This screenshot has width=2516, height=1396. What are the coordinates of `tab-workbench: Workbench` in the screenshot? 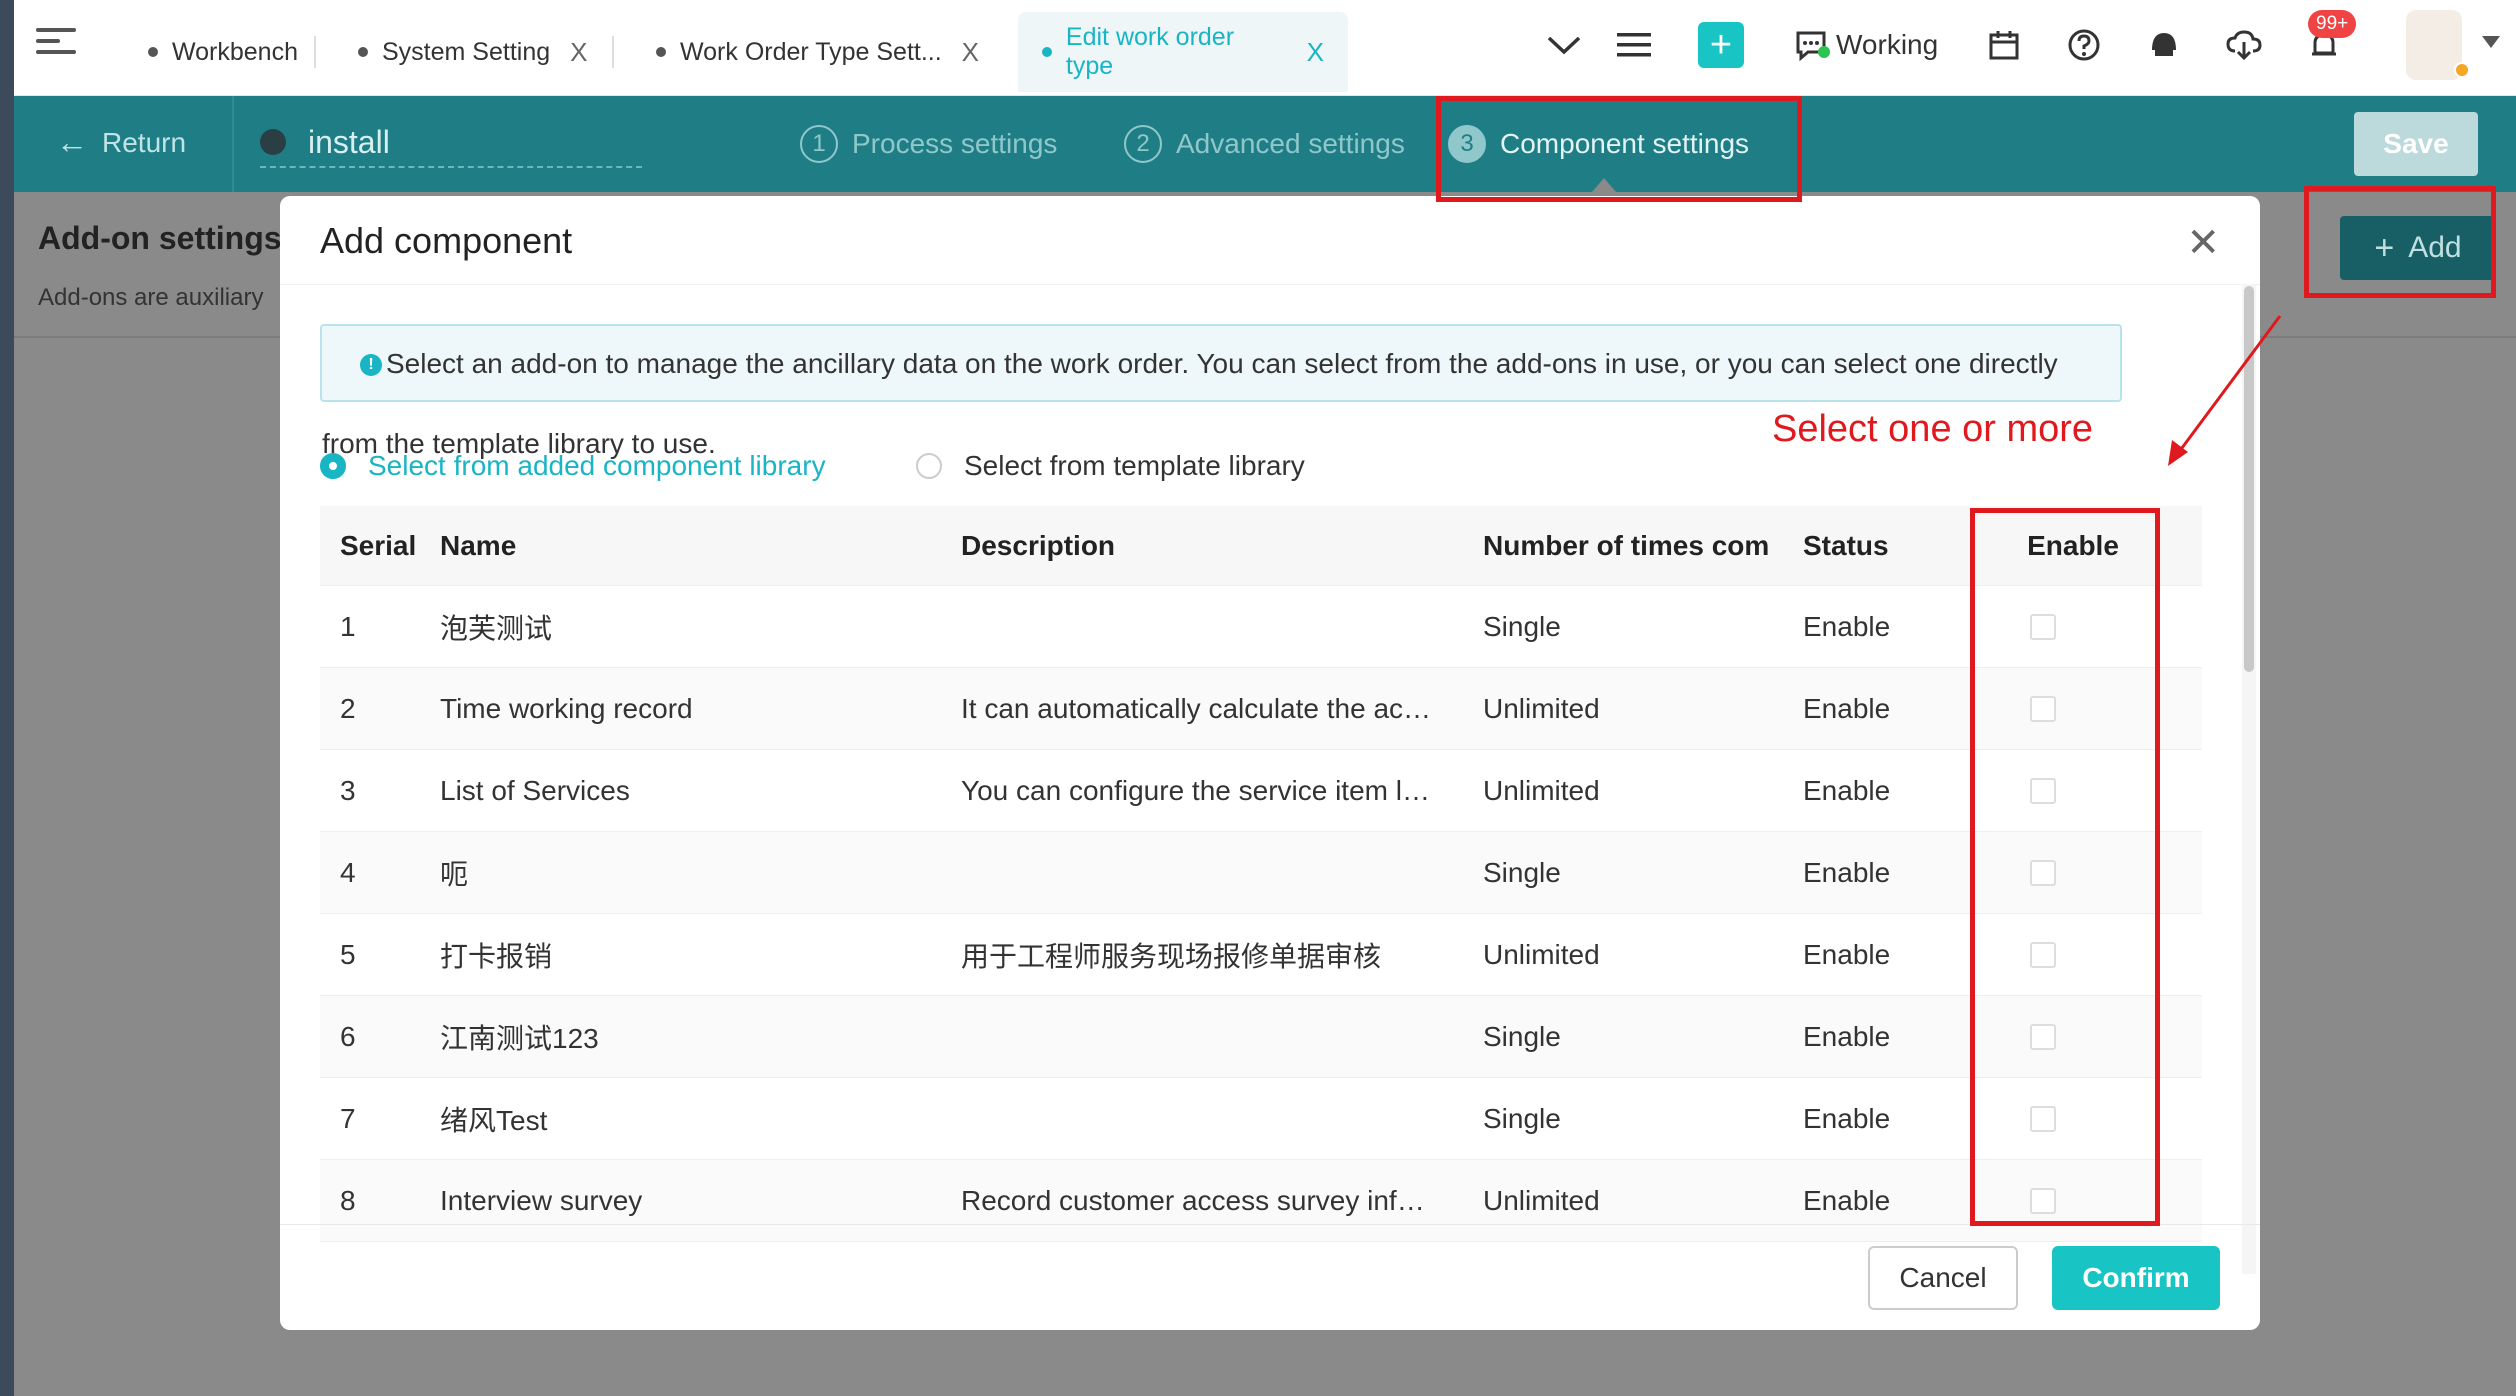 It's located at (223, 52).